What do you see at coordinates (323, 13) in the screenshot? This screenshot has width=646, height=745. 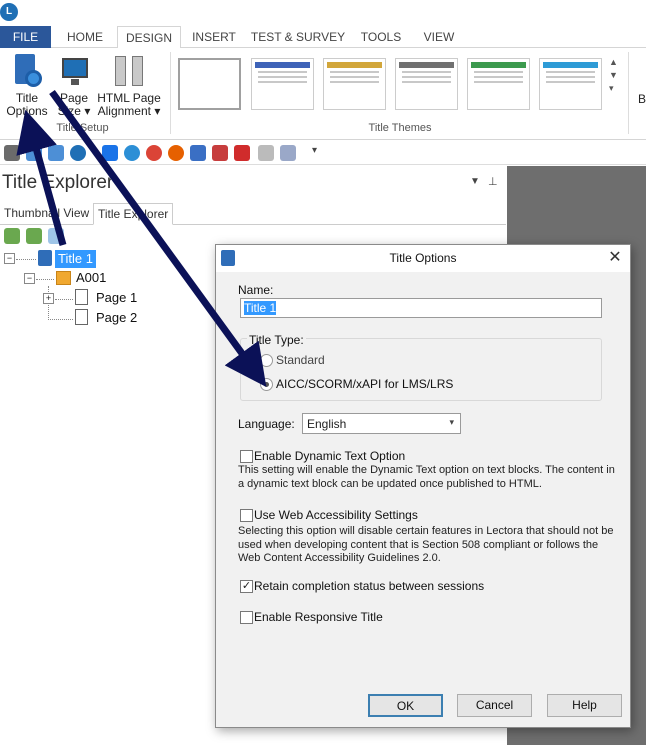 I see `app-titlebar: L` at bounding box center [323, 13].